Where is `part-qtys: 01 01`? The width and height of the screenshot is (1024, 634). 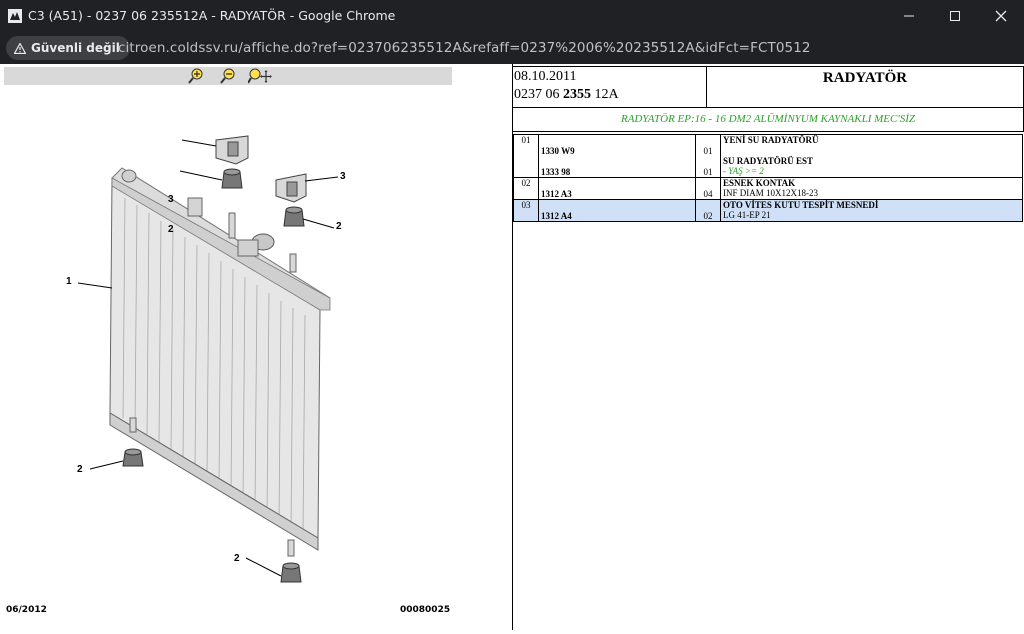
part-qtys: 01 01 is located at coordinates (708, 156).